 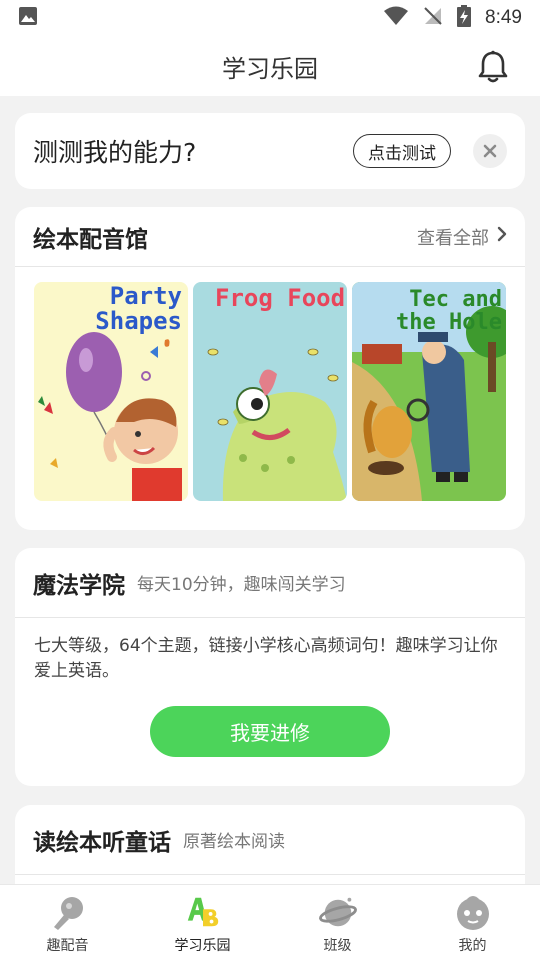 What do you see at coordinates (473, 913) in the screenshot?
I see `profile-face-icon` at bounding box center [473, 913].